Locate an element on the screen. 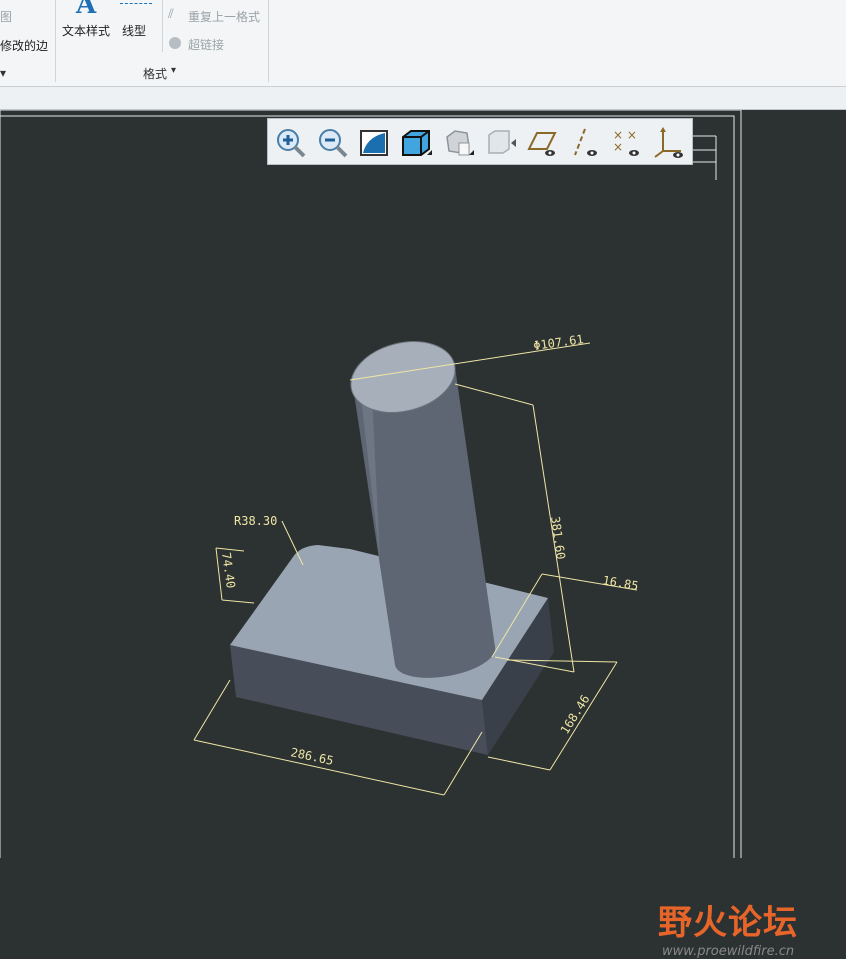  datum-point-display-icon: × ×× is located at coordinates (626, 142).